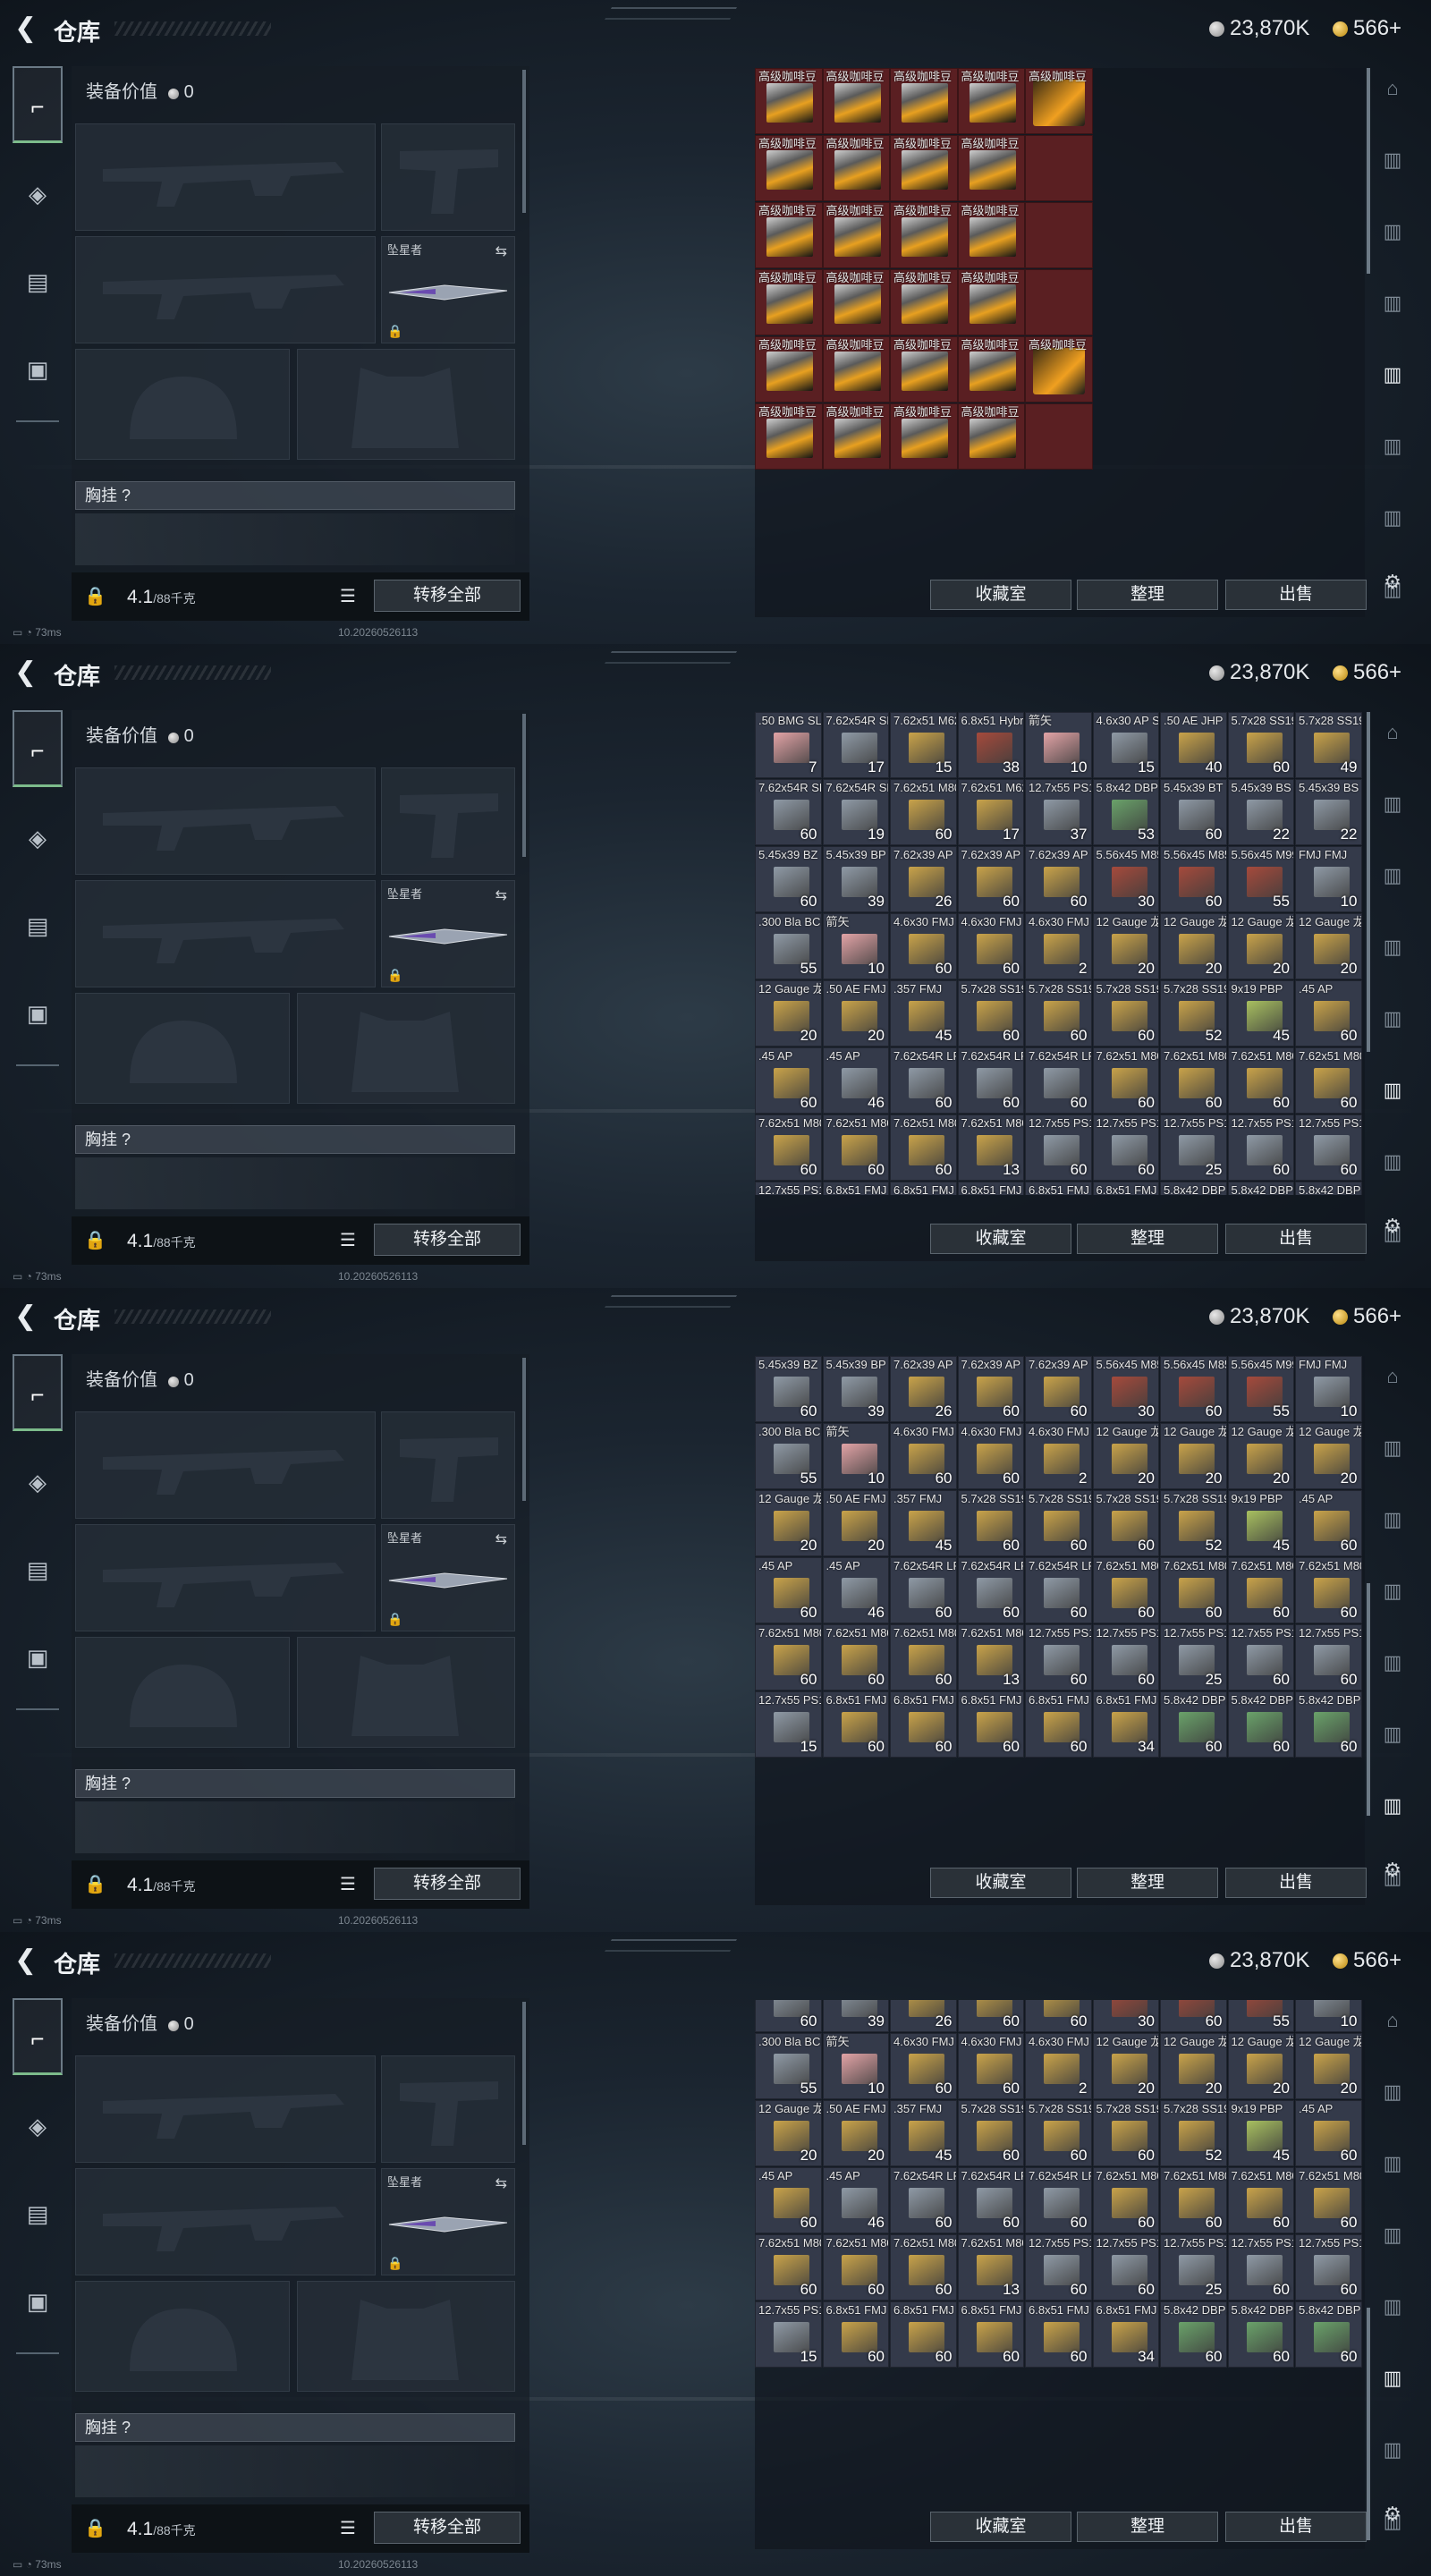 The width and height of the screenshot is (1431, 2576). Describe the element at coordinates (1296, 1239) in the screenshot. I see `sell-button: 出售` at that location.